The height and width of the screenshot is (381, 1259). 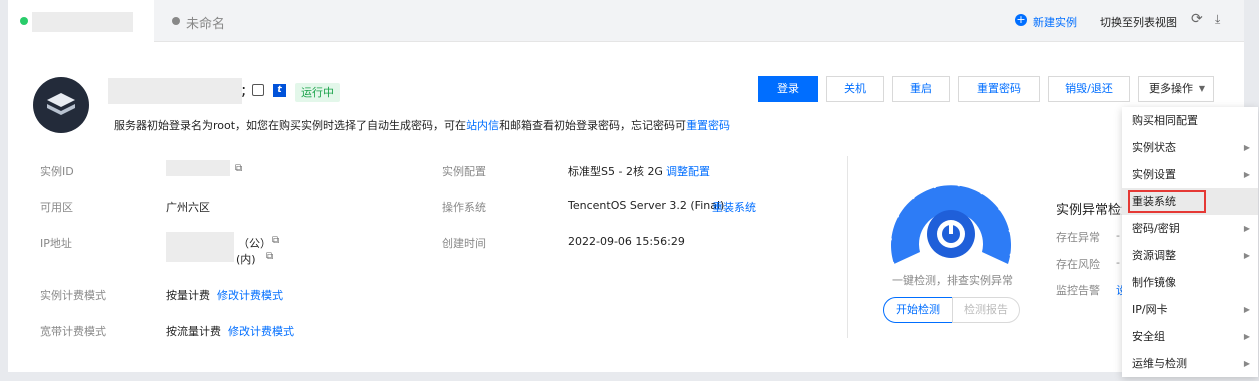 I want to click on menu-item-security-group: 安全组 ▶, so click(x=1190, y=336).